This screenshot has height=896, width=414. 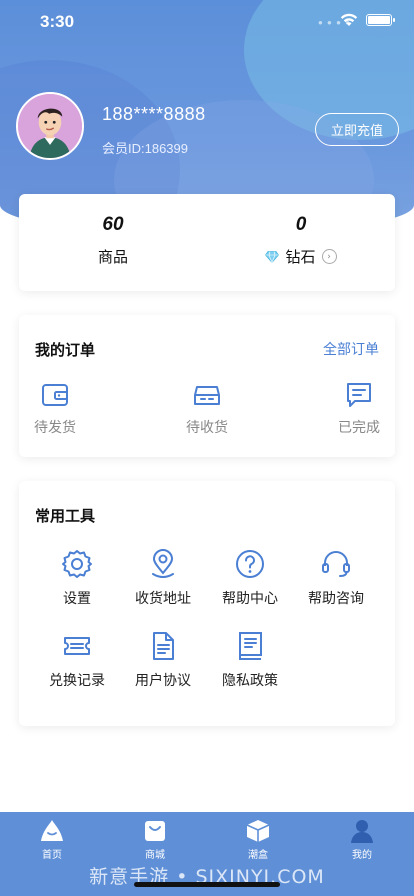 What do you see at coordinates (250, 646) in the screenshot?
I see `book-icon` at bounding box center [250, 646].